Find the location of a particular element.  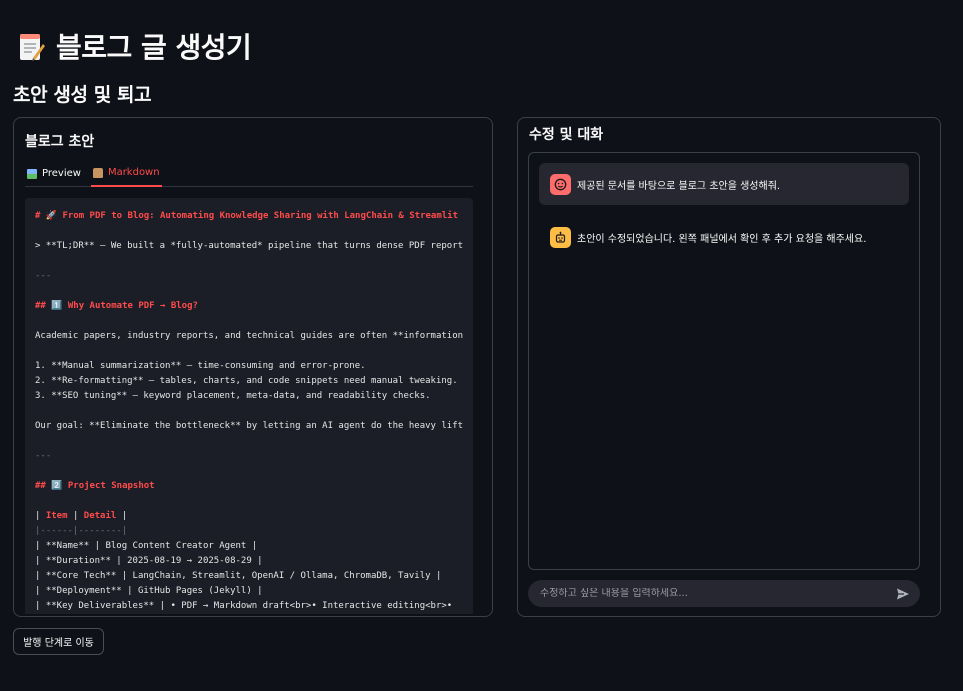

chat-message-user: 제공된 문서를 바탕으로 블로그 초안을 생성해줘. is located at coordinates (724, 184).